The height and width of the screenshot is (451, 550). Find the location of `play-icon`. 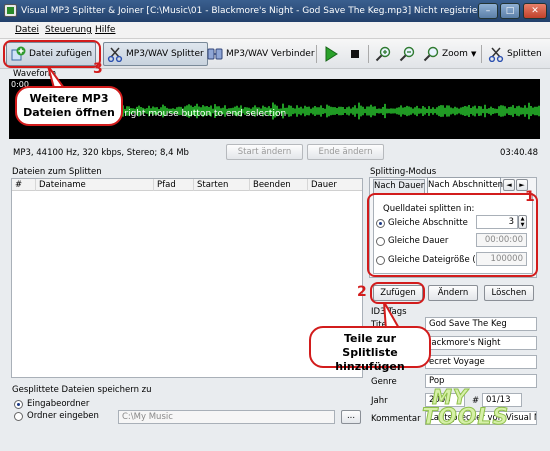

play-icon is located at coordinates (331, 54).